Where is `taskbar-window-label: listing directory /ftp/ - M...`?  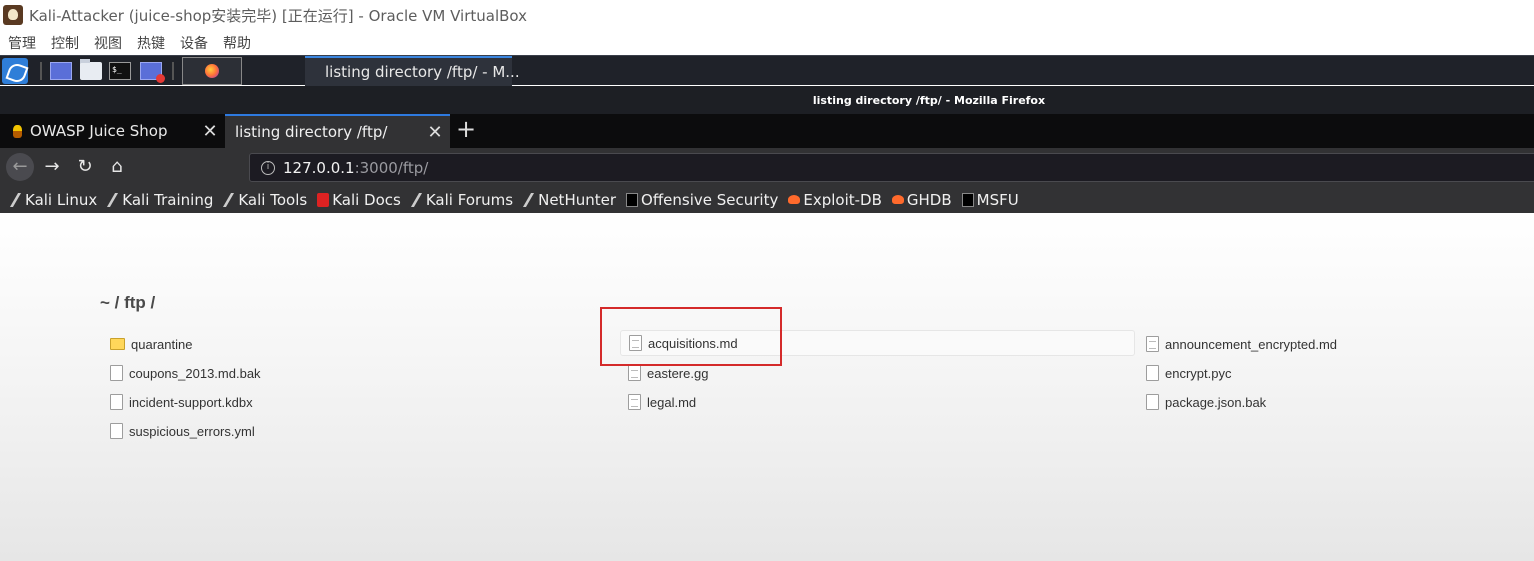
taskbar-window-label: listing directory /ftp/ - M... is located at coordinates (422, 72).